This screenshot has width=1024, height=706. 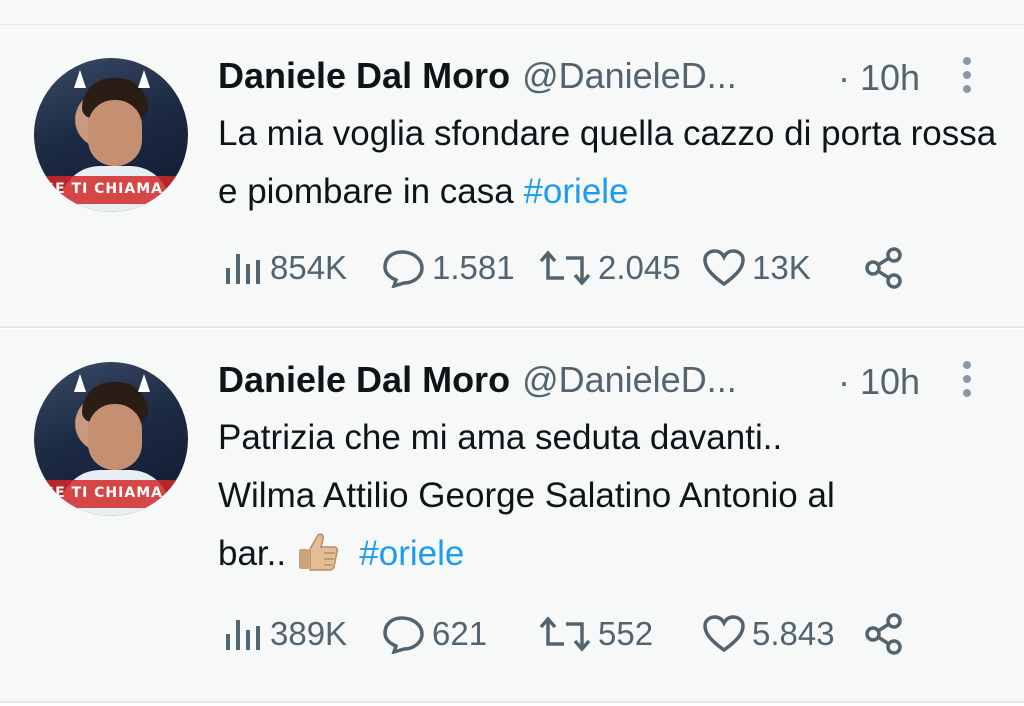 I want to click on tweet-text-line: Patrizia che mi ama seduta davanti.., so click(x=500, y=437).